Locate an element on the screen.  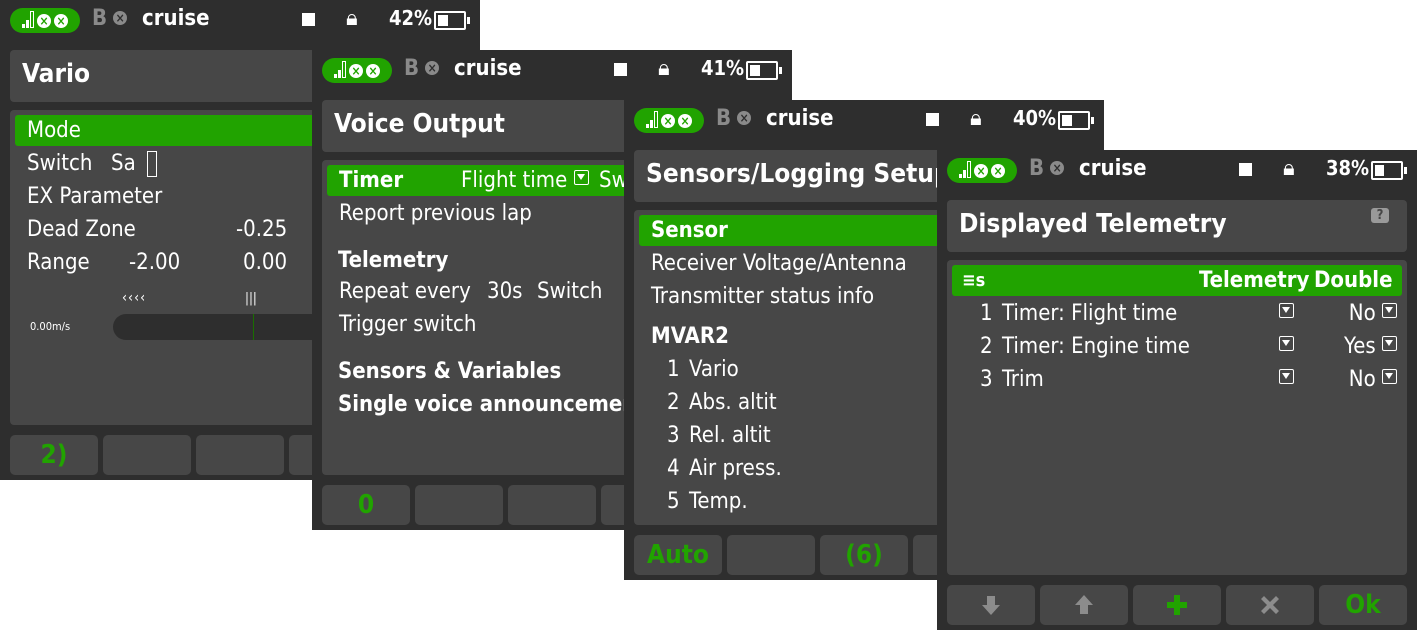
switch-position-icon is located at coordinates (152, 164).